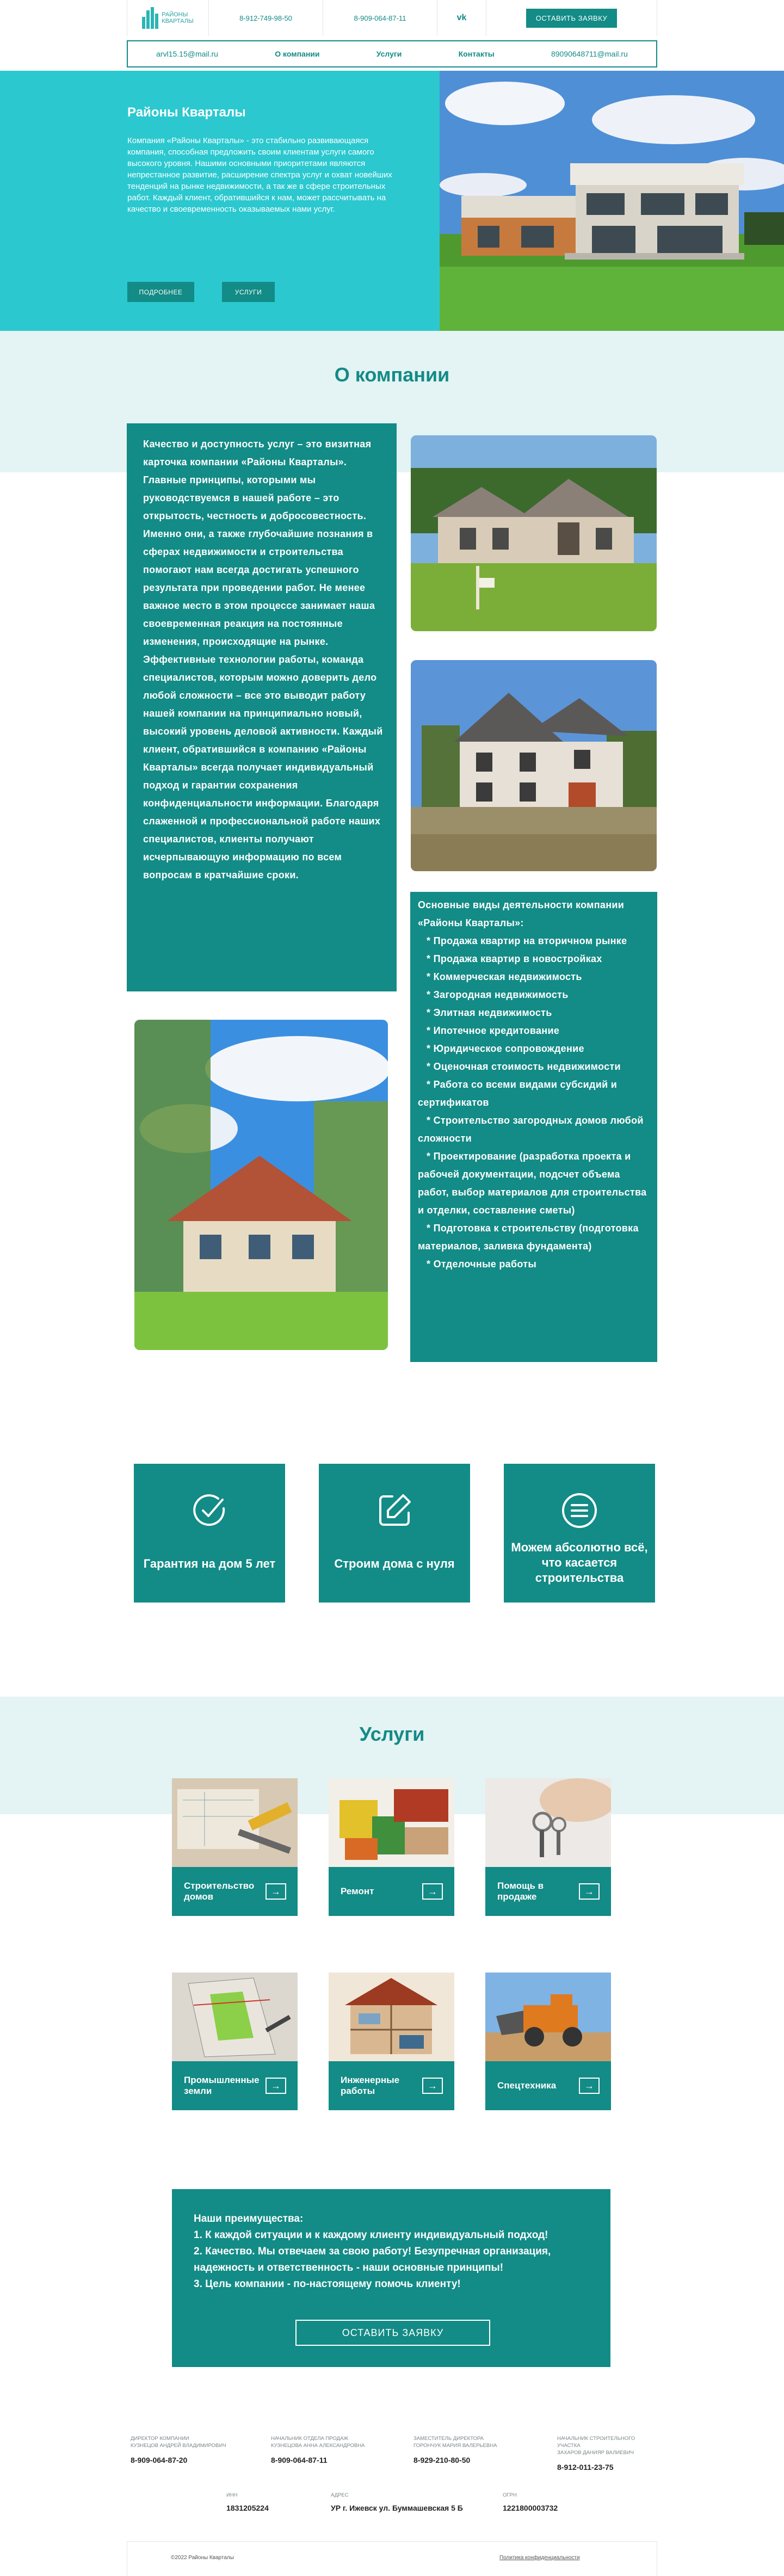 The image size is (784, 2576). Describe the element at coordinates (220, 1891) in the screenshot. I see `service-label: Строительство домов` at that location.